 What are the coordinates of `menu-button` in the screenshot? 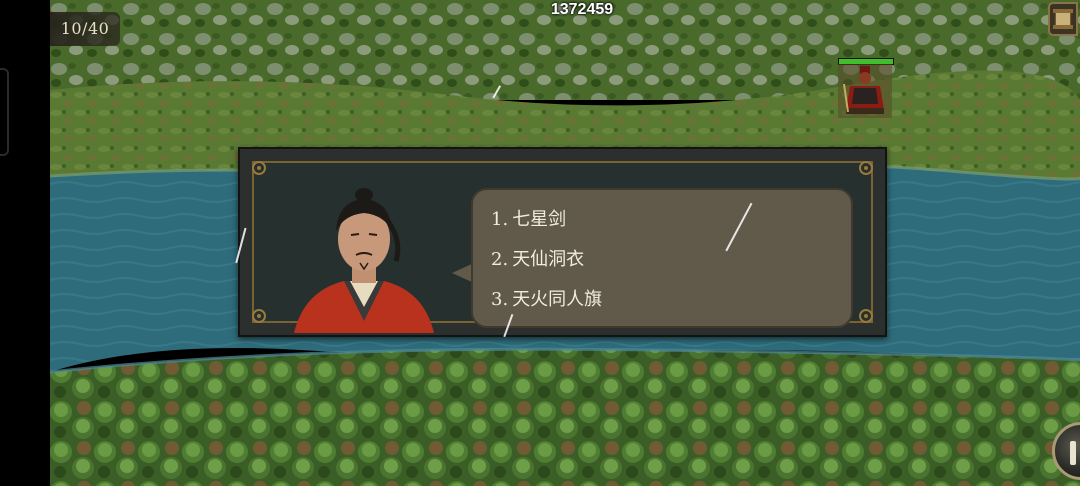 It's located at (1063, 19).